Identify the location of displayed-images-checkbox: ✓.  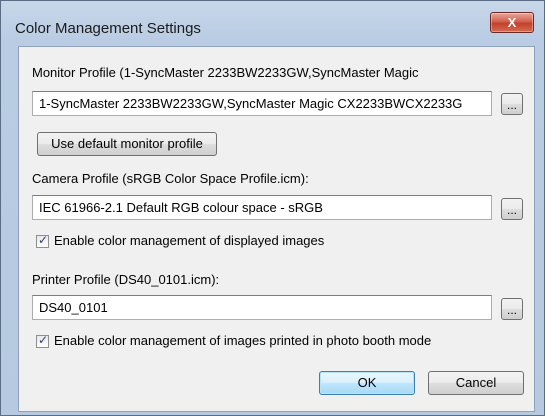
(42, 240).